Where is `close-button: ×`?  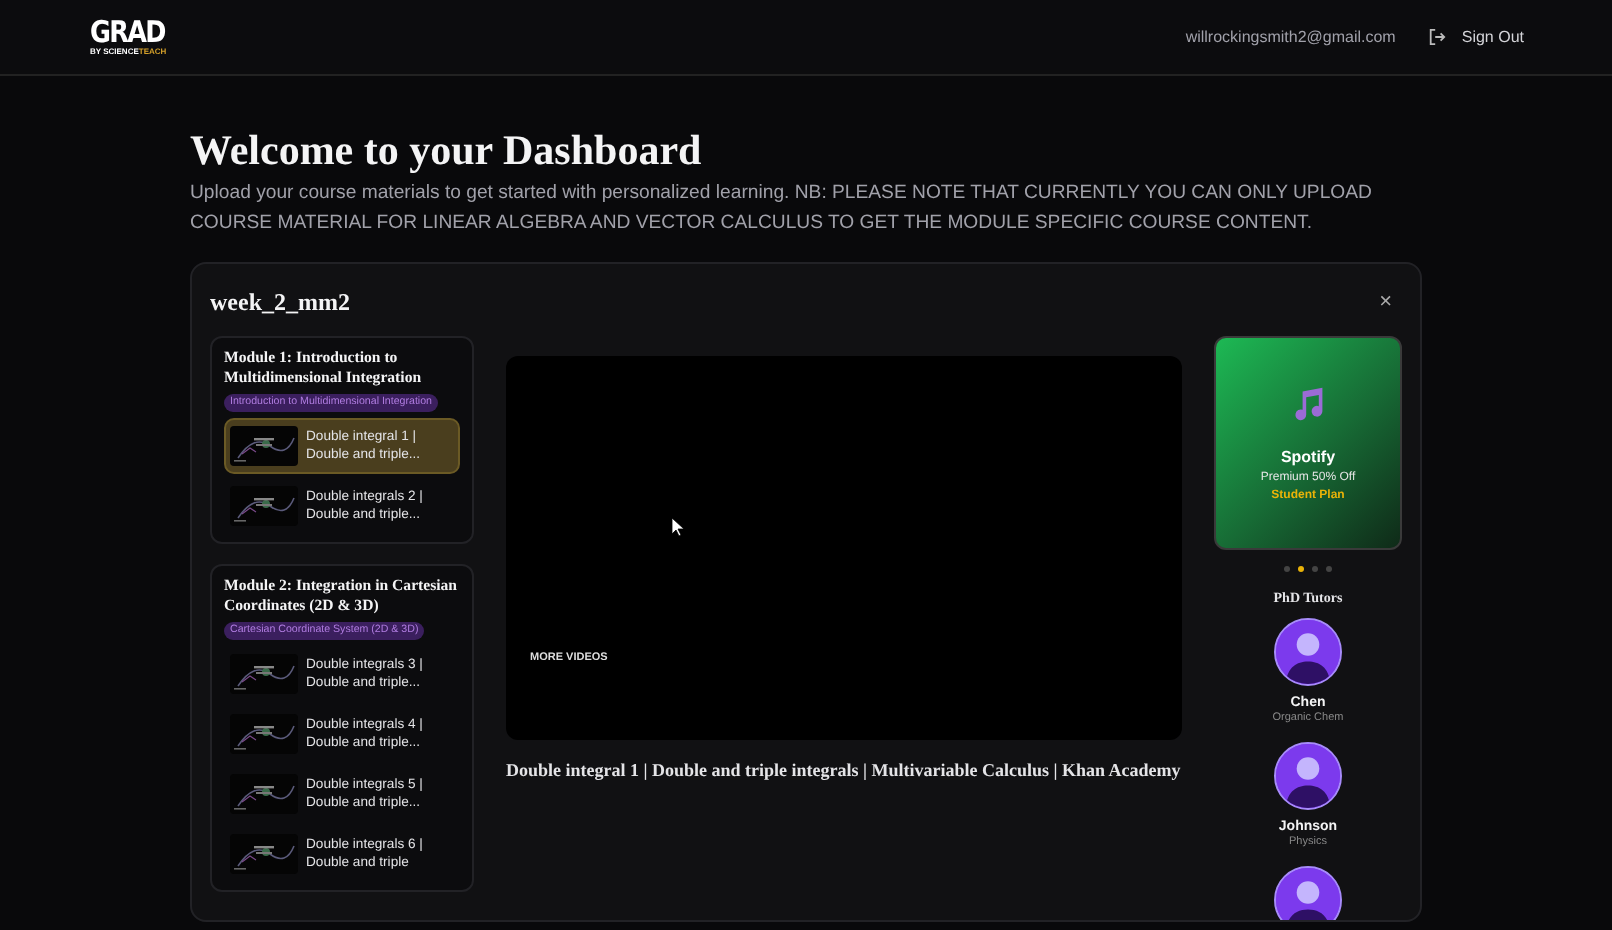
close-button: × is located at coordinates (1385, 302).